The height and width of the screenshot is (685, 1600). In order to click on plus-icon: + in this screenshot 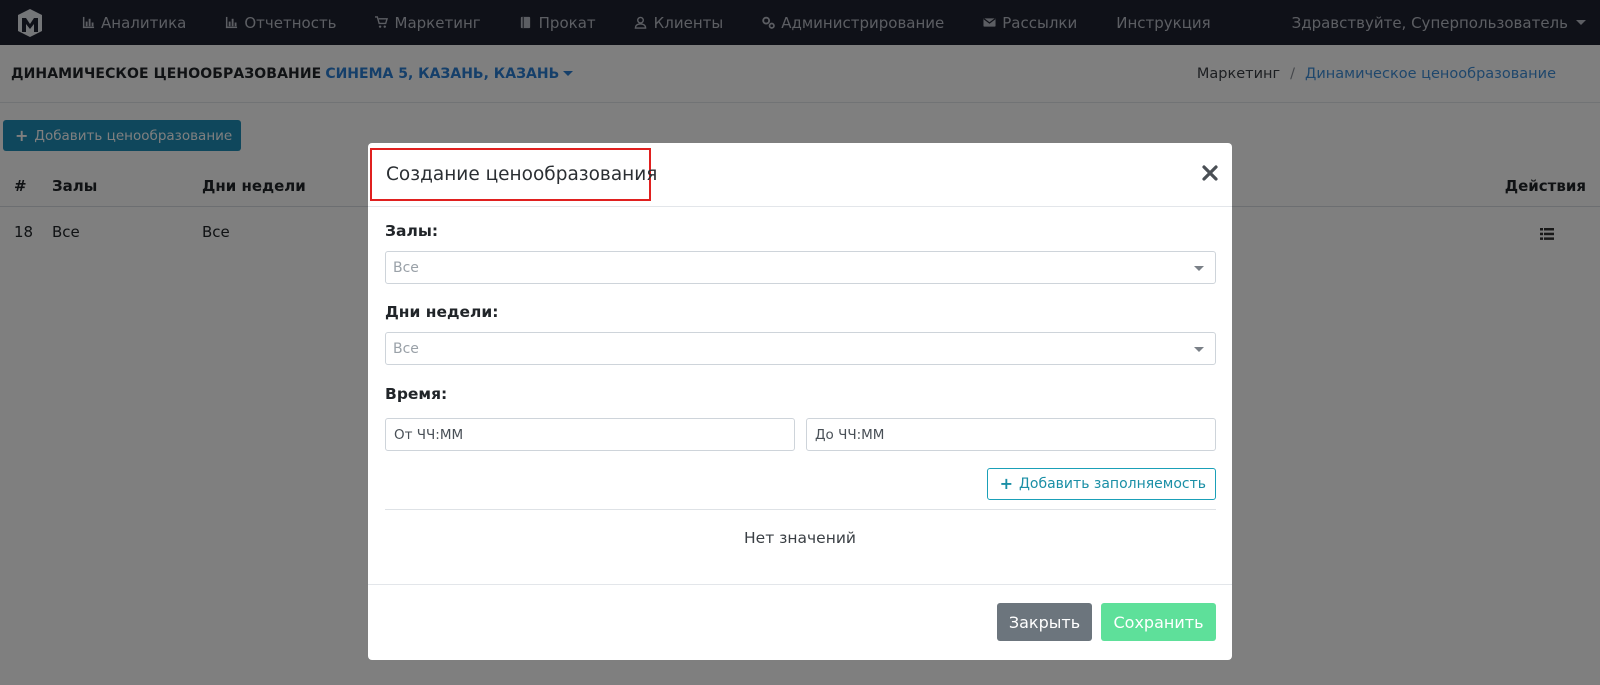, I will do `click(1006, 483)`.